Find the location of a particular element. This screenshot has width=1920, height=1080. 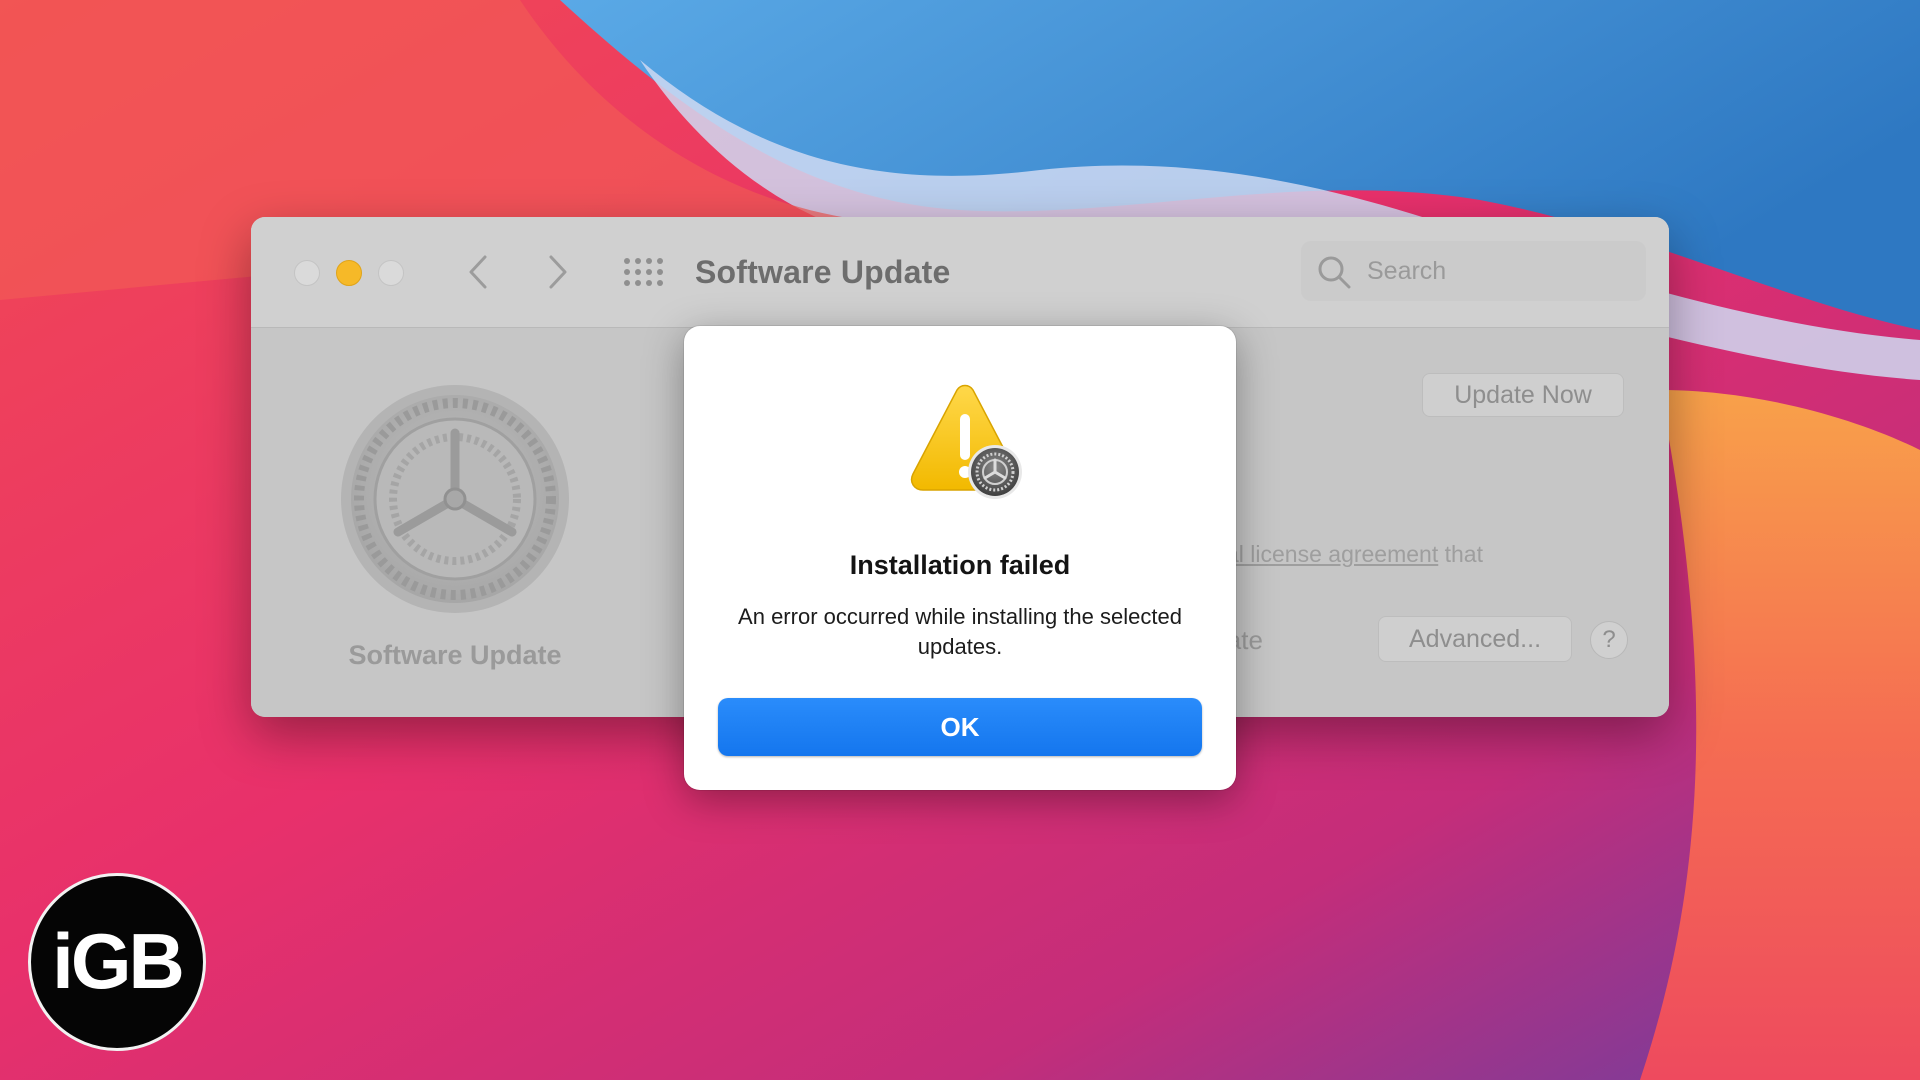

close-window-button is located at coordinates (307, 273).